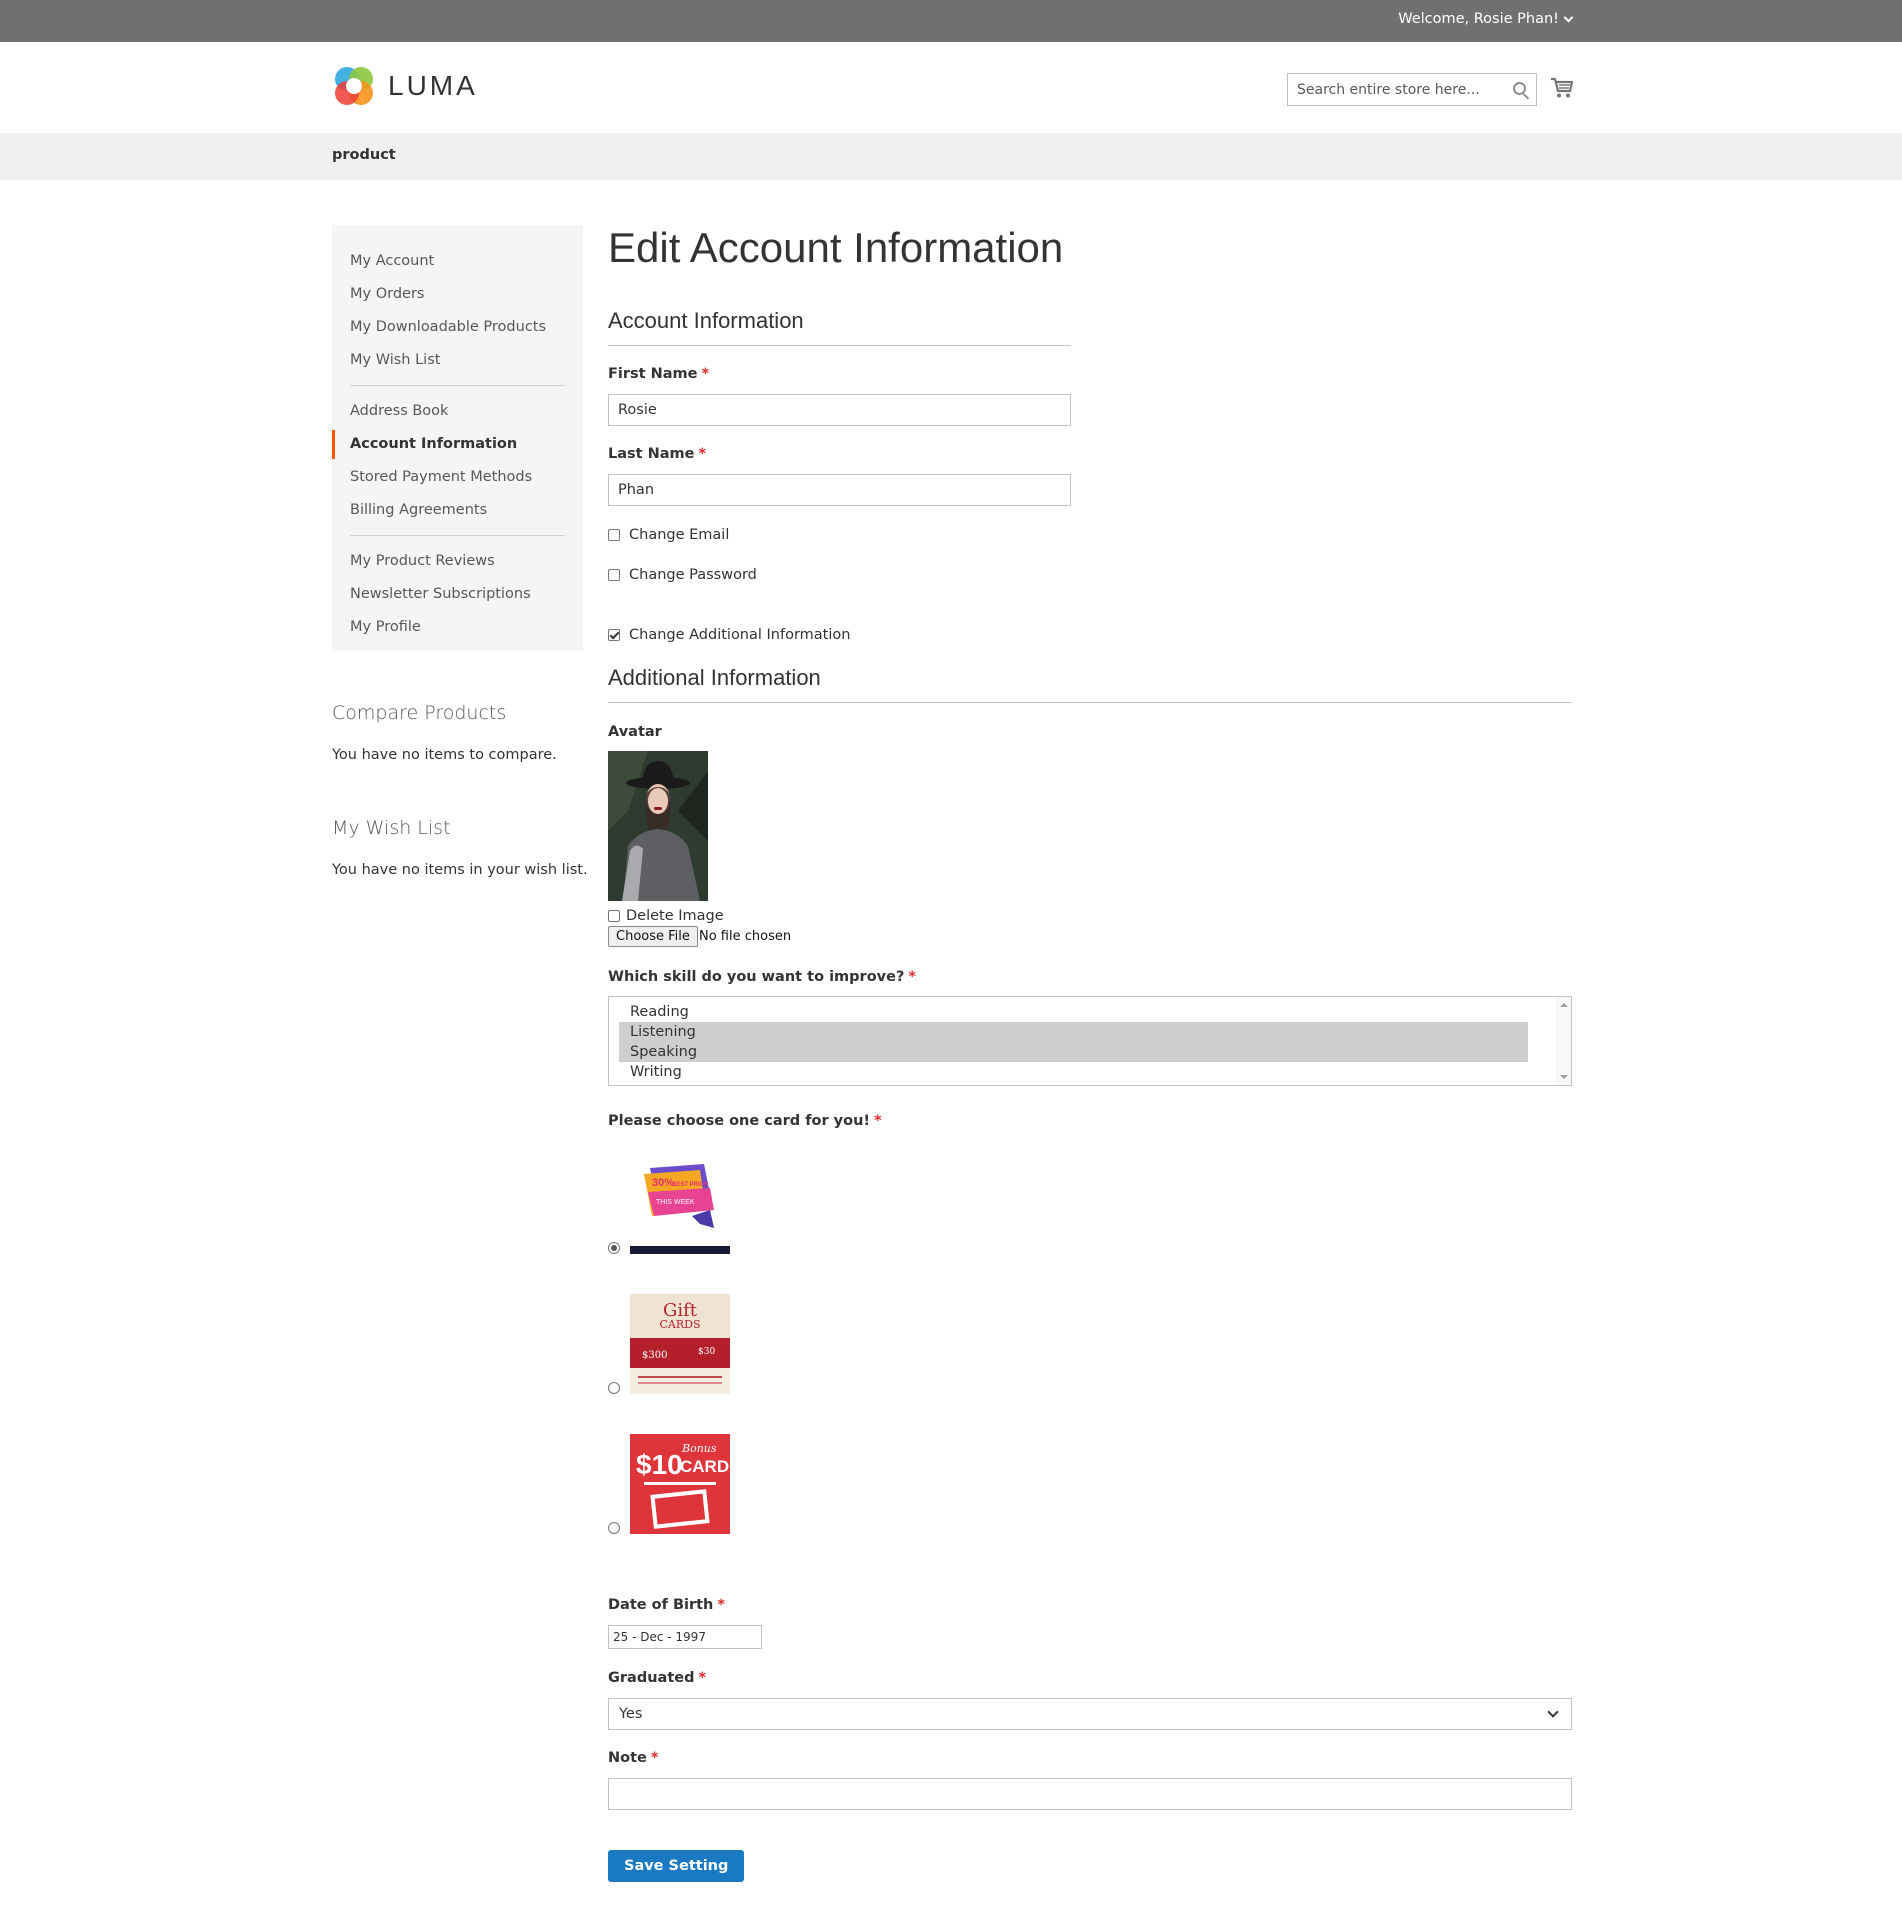 The width and height of the screenshot is (1902, 1908). I want to click on nav-item-my-orders: My Orders, so click(457, 294).